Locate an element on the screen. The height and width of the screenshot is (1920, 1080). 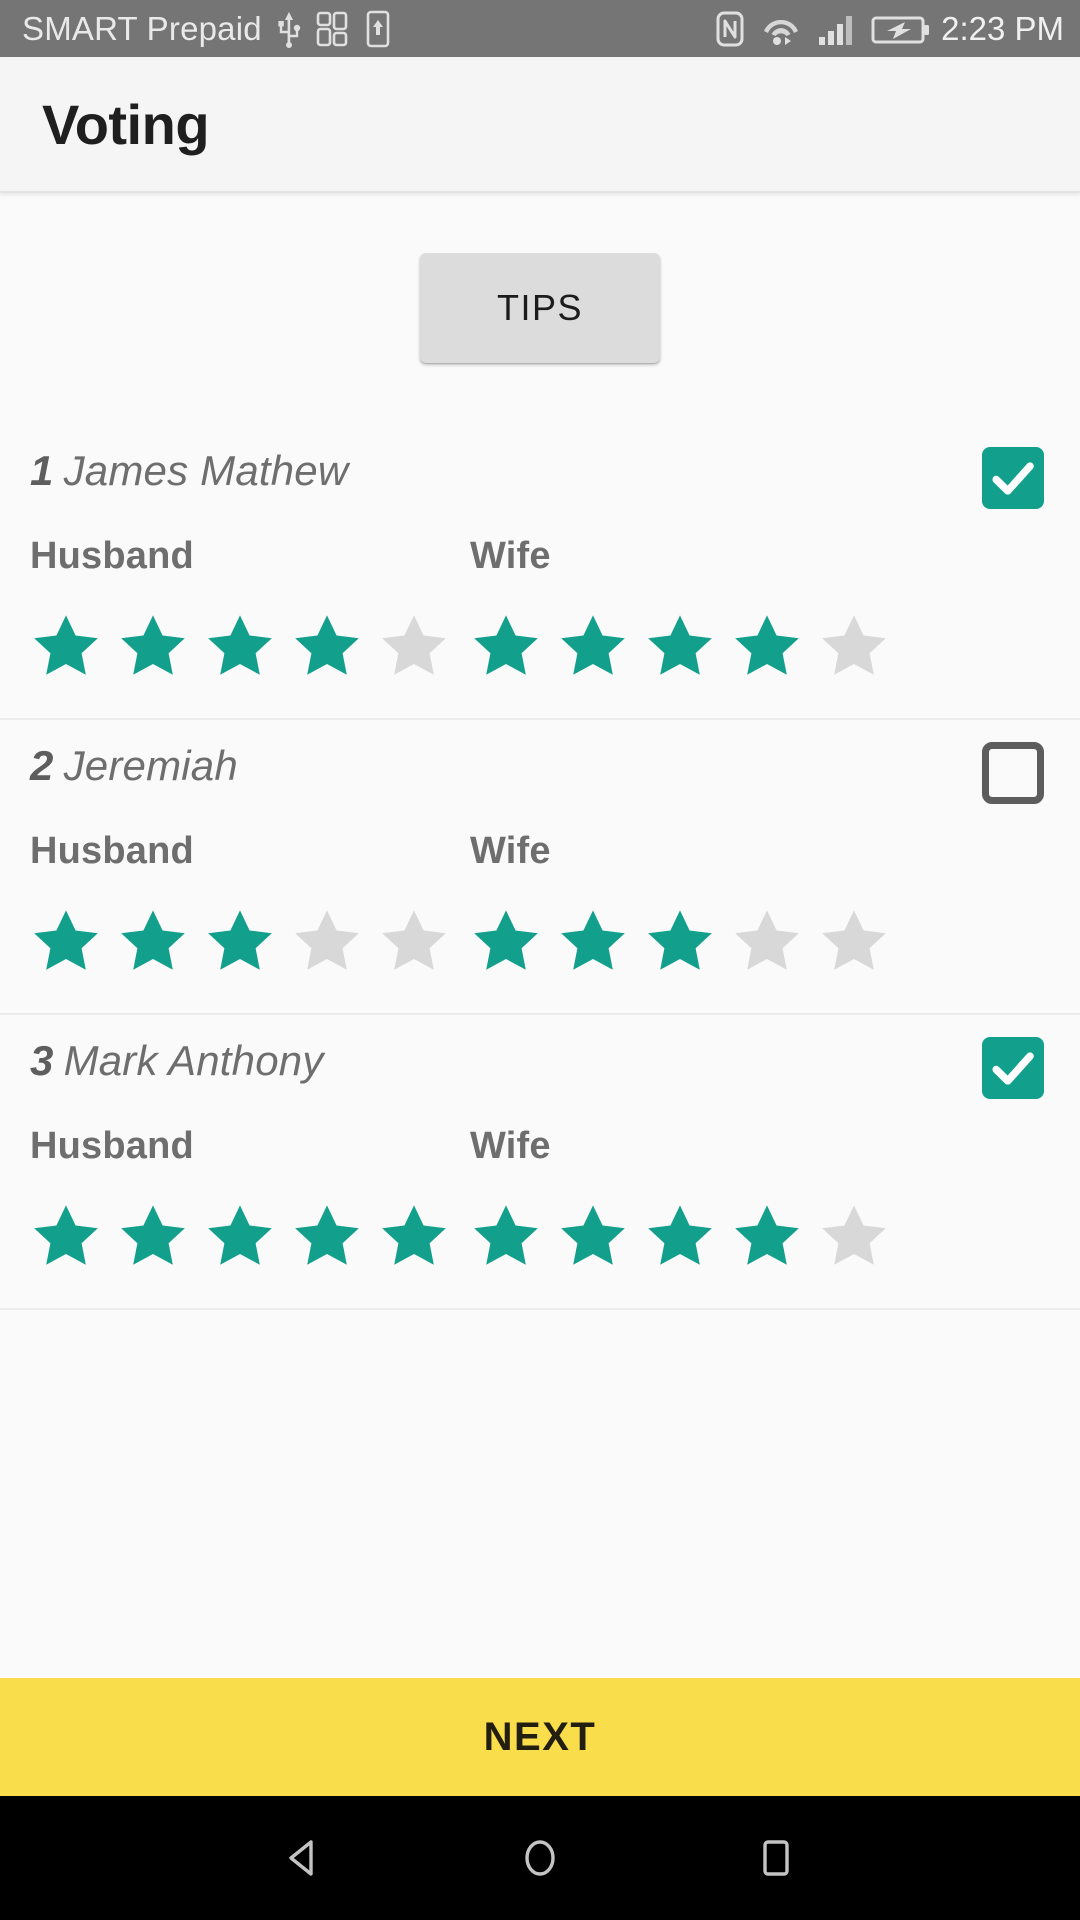
status-bar-left: SMART Prepaid is located at coordinates (207, 29).